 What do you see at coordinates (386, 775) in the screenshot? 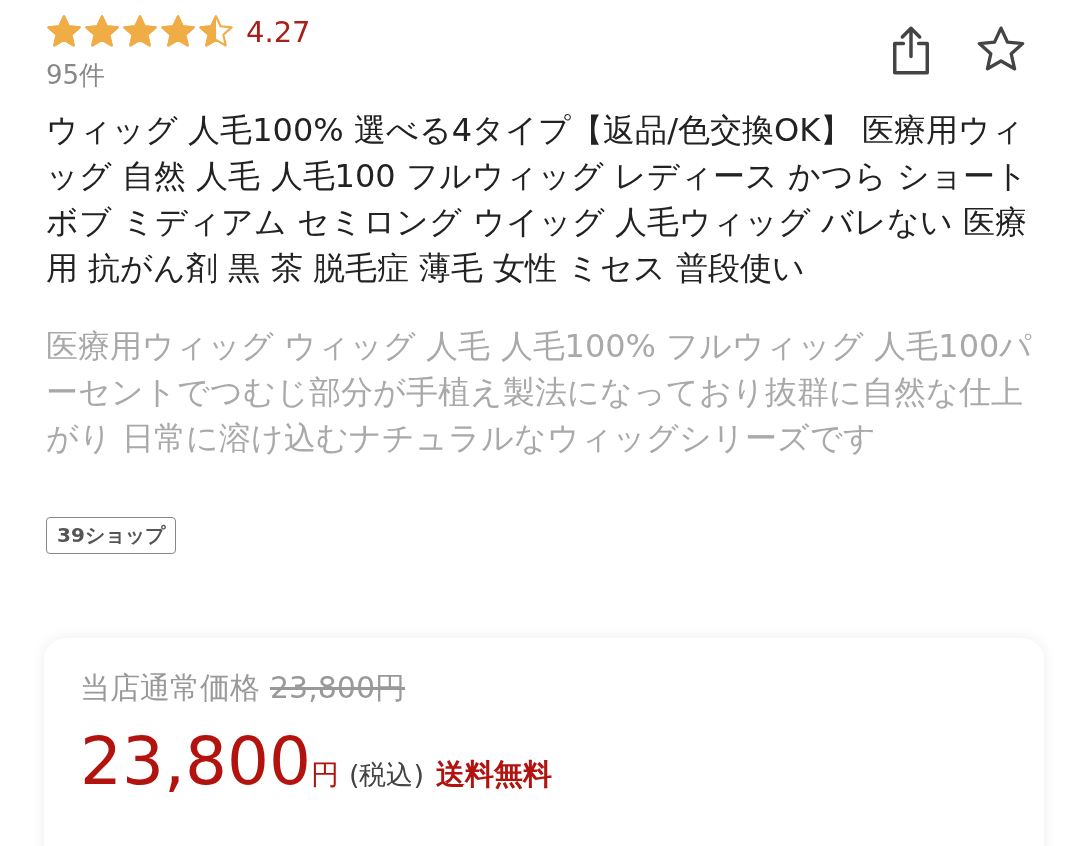
I see `tax-note: (税込)` at bounding box center [386, 775].